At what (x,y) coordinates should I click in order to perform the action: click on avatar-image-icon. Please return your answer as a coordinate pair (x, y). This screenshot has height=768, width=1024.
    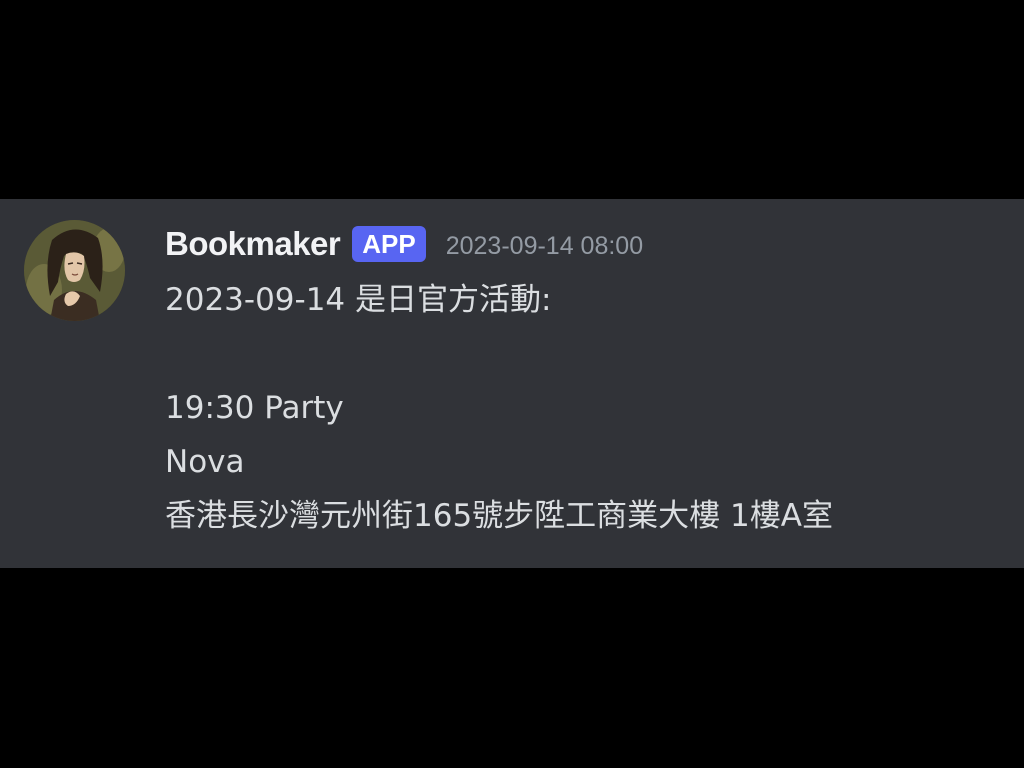
    Looking at the image, I should click on (74, 270).